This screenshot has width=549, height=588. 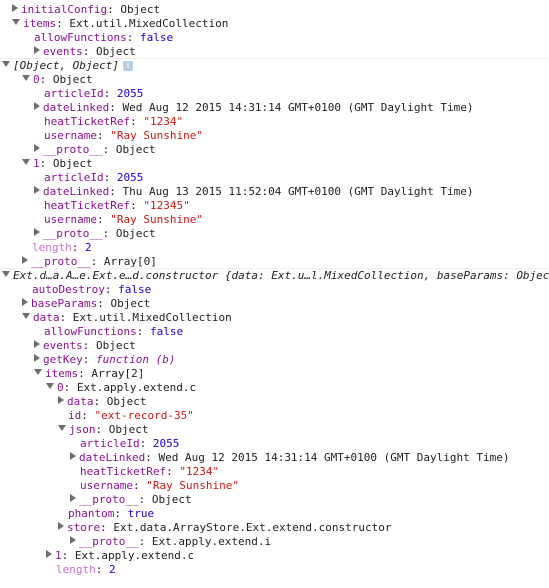 I want to click on tree-row: 1: Object, so click(x=274, y=164).